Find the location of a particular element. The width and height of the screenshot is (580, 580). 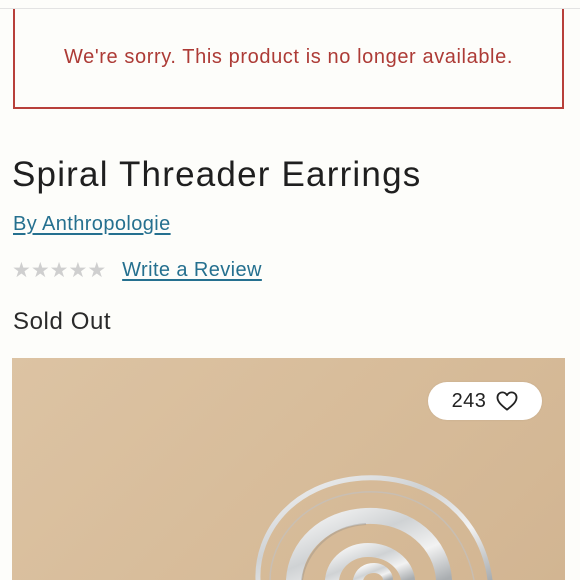

availability-status: Sold Out is located at coordinates (62, 321).